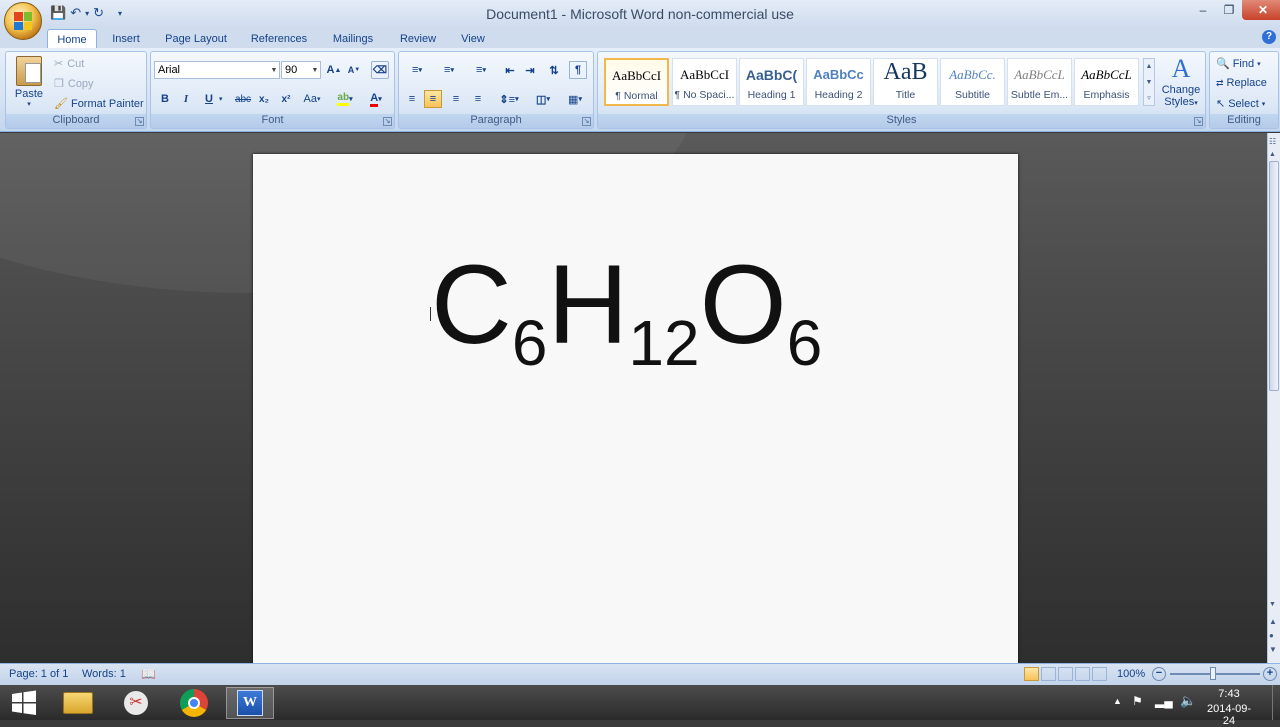 The image size is (1280, 727). What do you see at coordinates (1229, 707) in the screenshot?
I see `clock: 7:43 2014-09-24` at bounding box center [1229, 707].